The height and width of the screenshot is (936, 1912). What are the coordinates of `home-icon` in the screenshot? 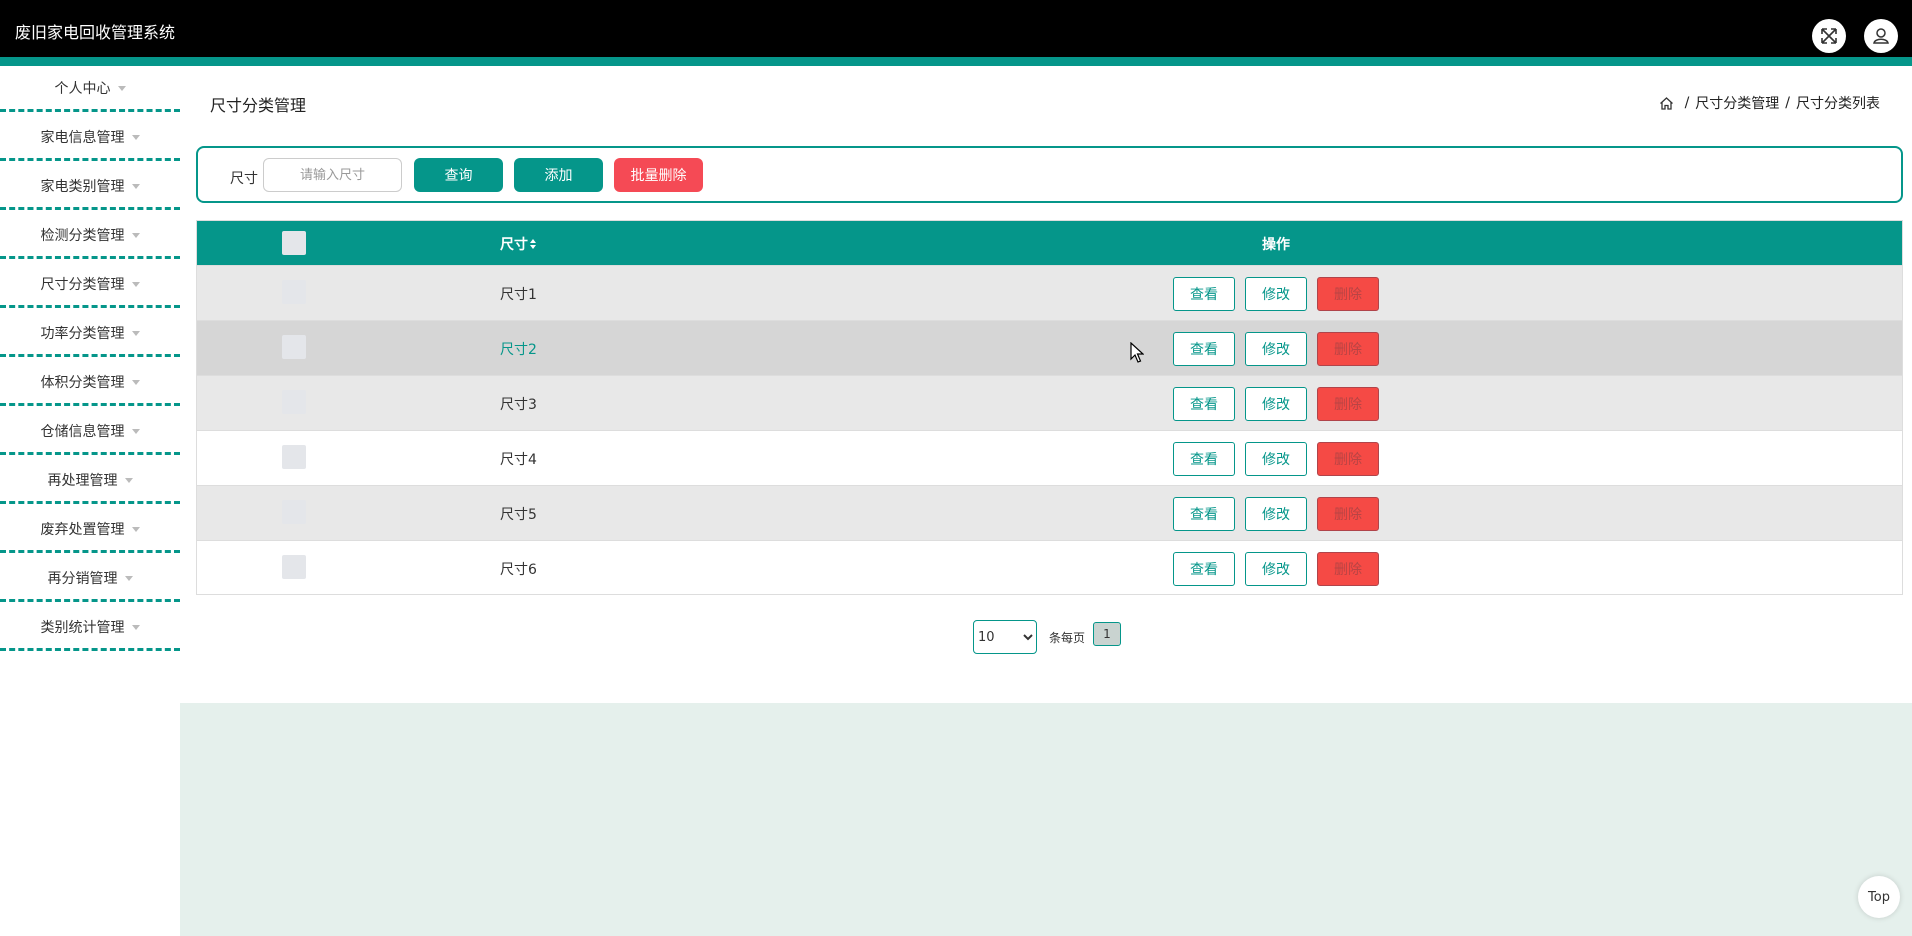 It's located at (1666, 103).